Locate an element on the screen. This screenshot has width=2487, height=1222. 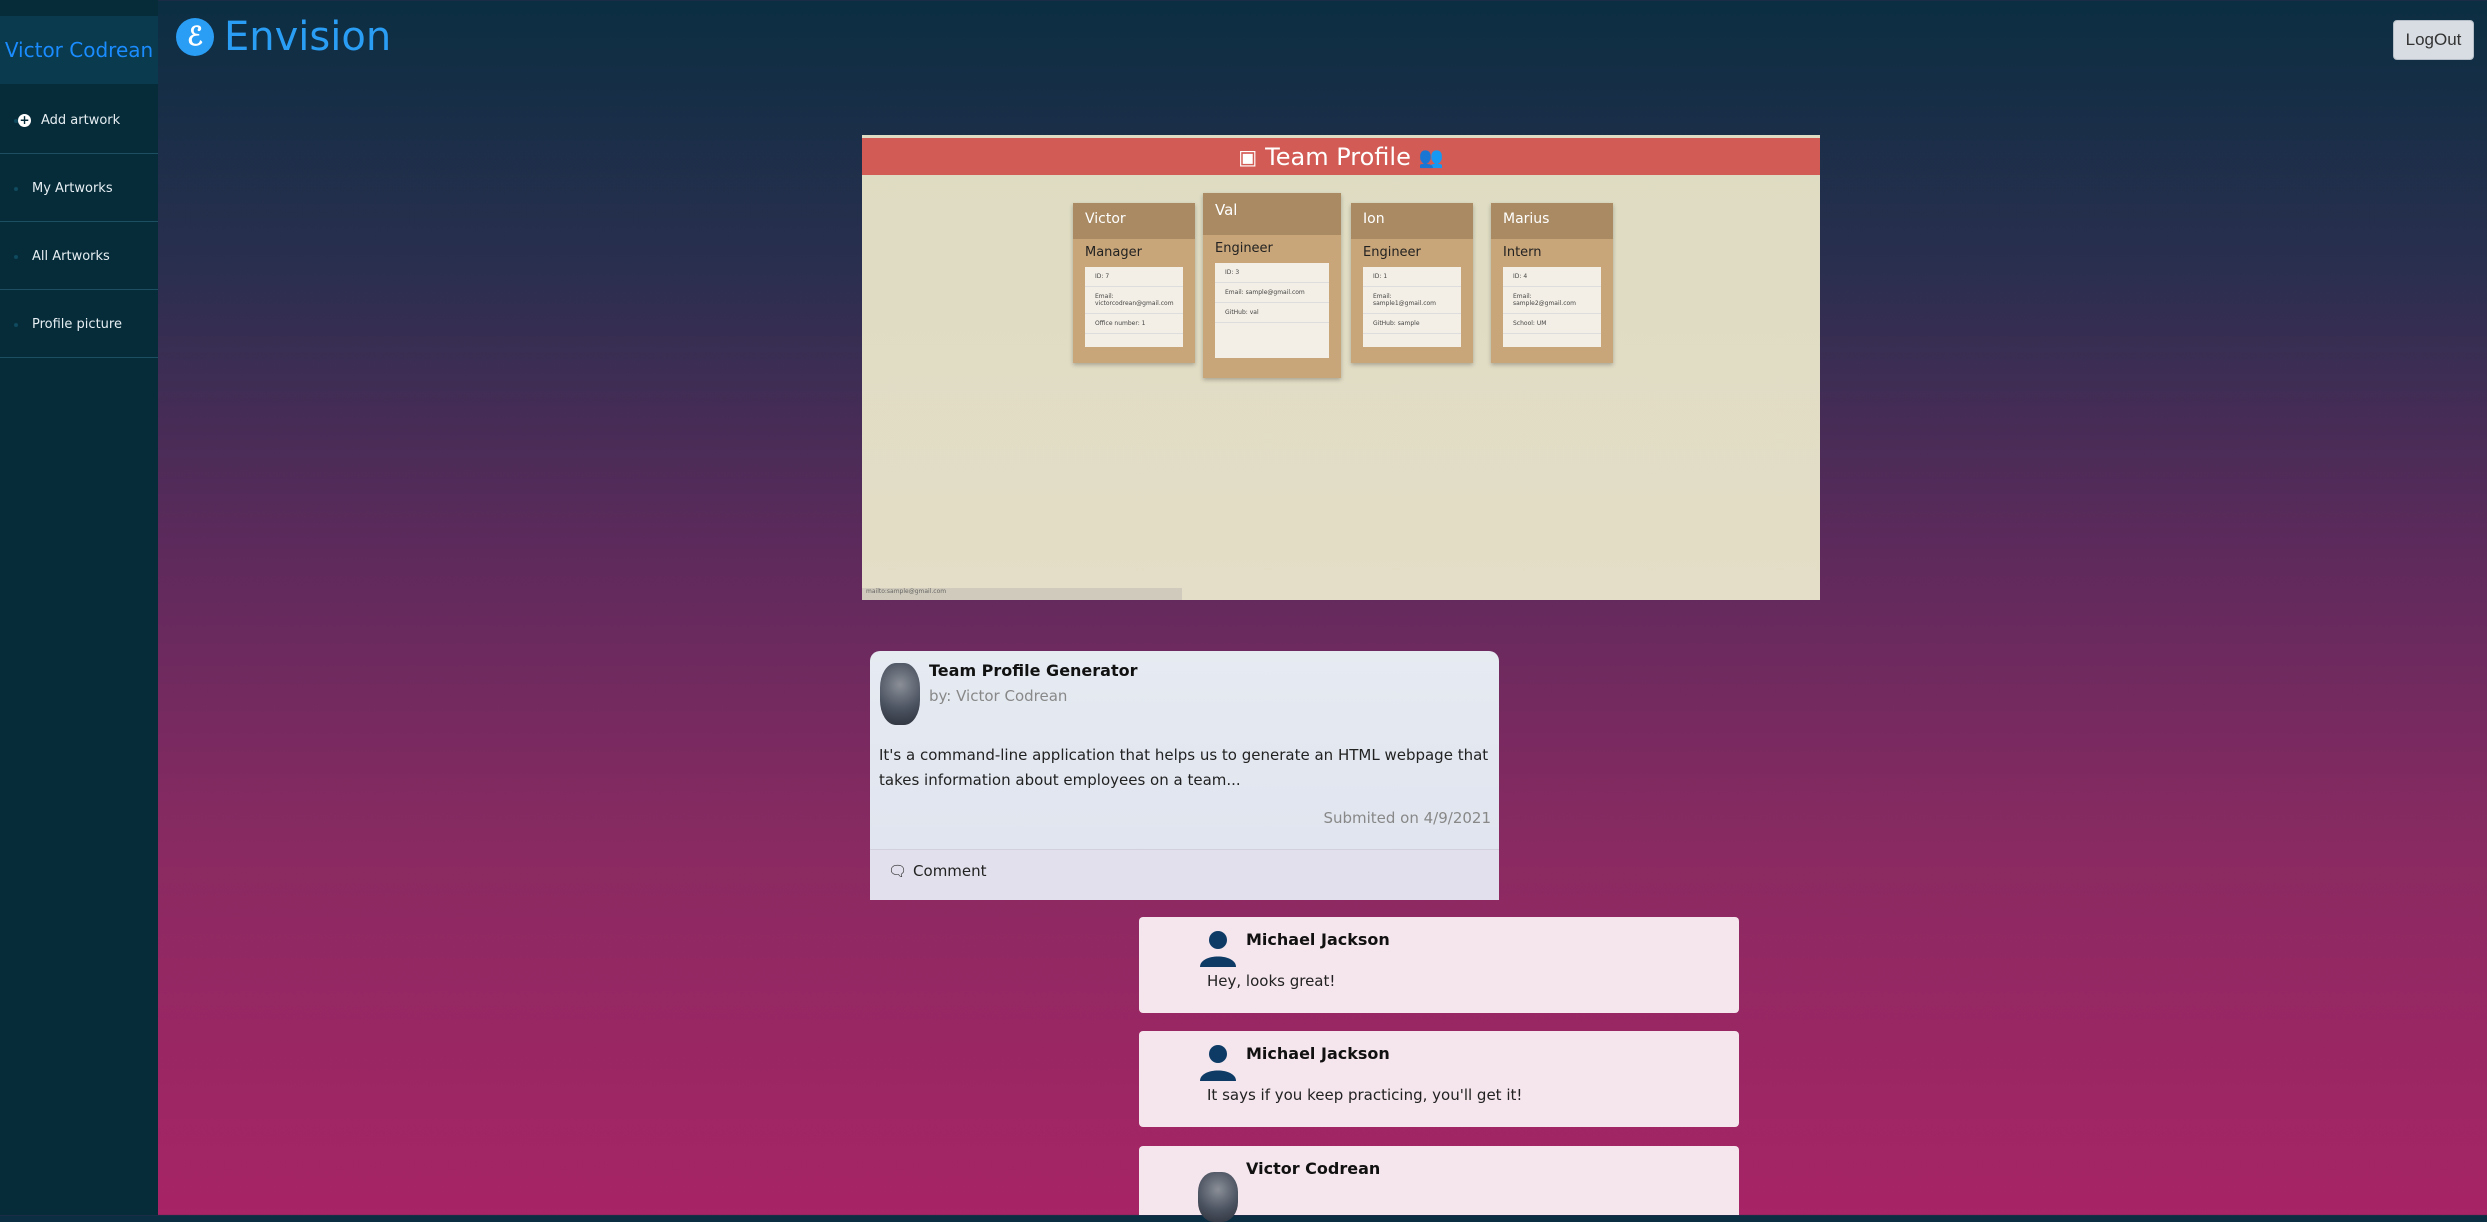
comment-text: Hey, looks great! is located at coordinates (1271, 981).